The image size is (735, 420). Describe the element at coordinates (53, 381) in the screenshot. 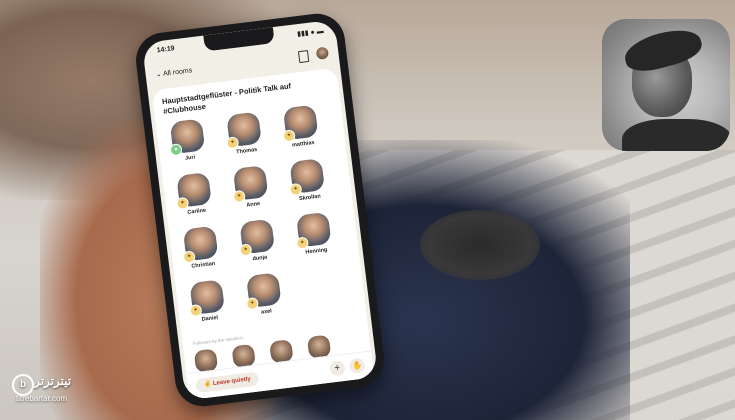

I see `watermark-text: تیترترتر` at that location.